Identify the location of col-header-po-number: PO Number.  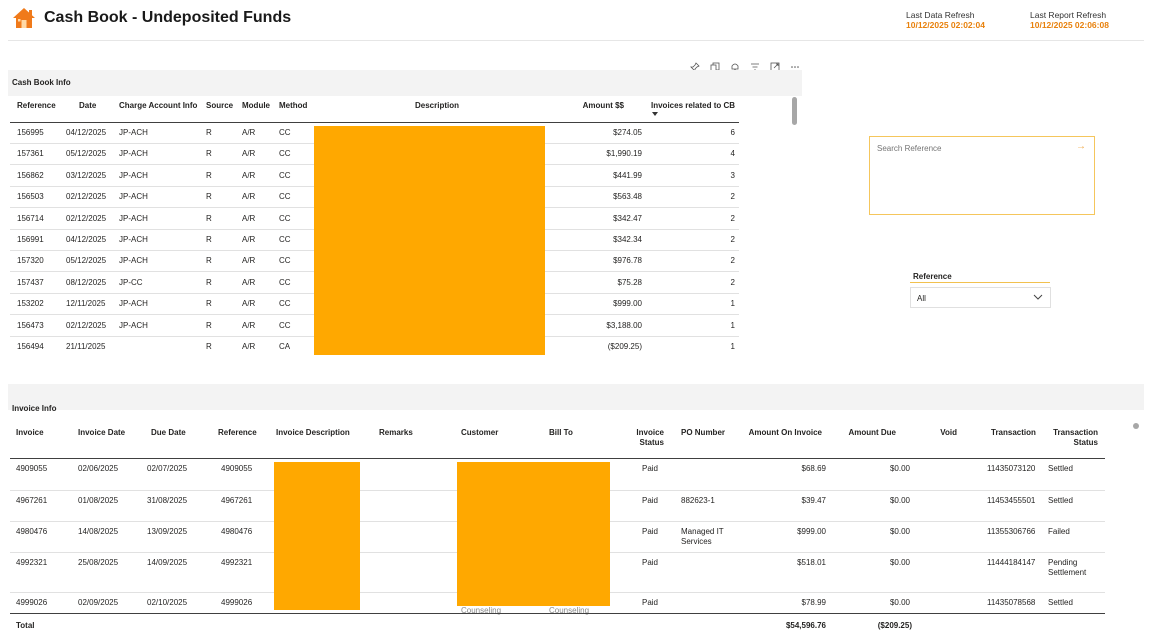
(703, 432).